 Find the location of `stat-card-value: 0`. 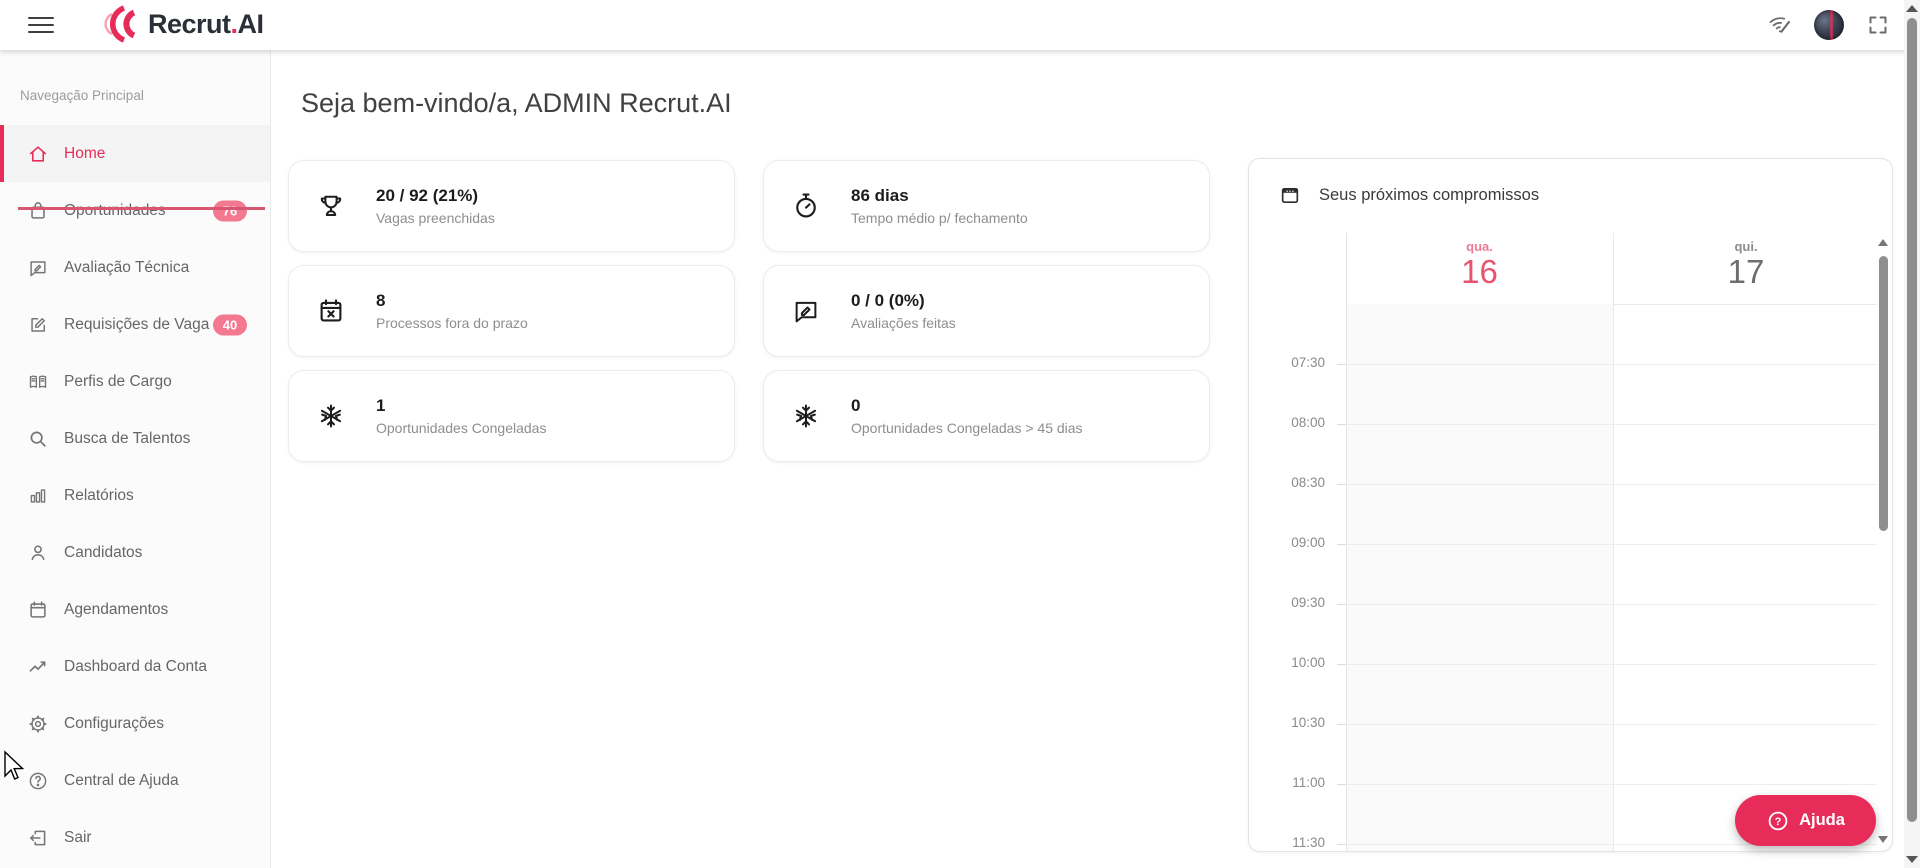

stat-card-value: 0 is located at coordinates (856, 405).